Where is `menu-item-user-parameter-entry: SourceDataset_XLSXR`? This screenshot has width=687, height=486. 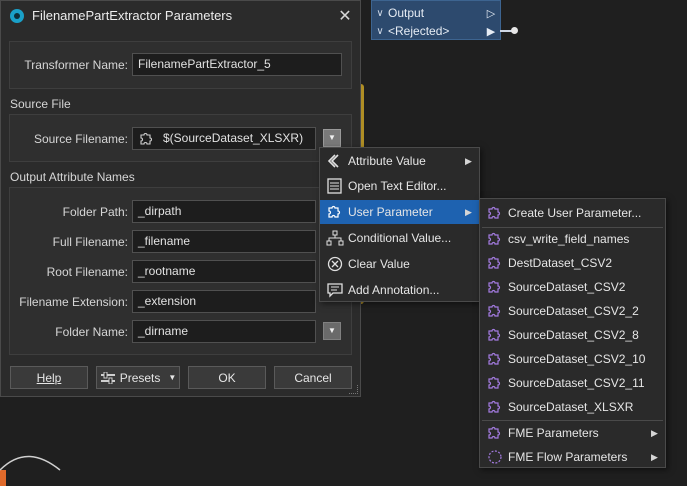
menu-item-user-parameter-entry: SourceDataset_XLSXR is located at coordinates (572, 407).